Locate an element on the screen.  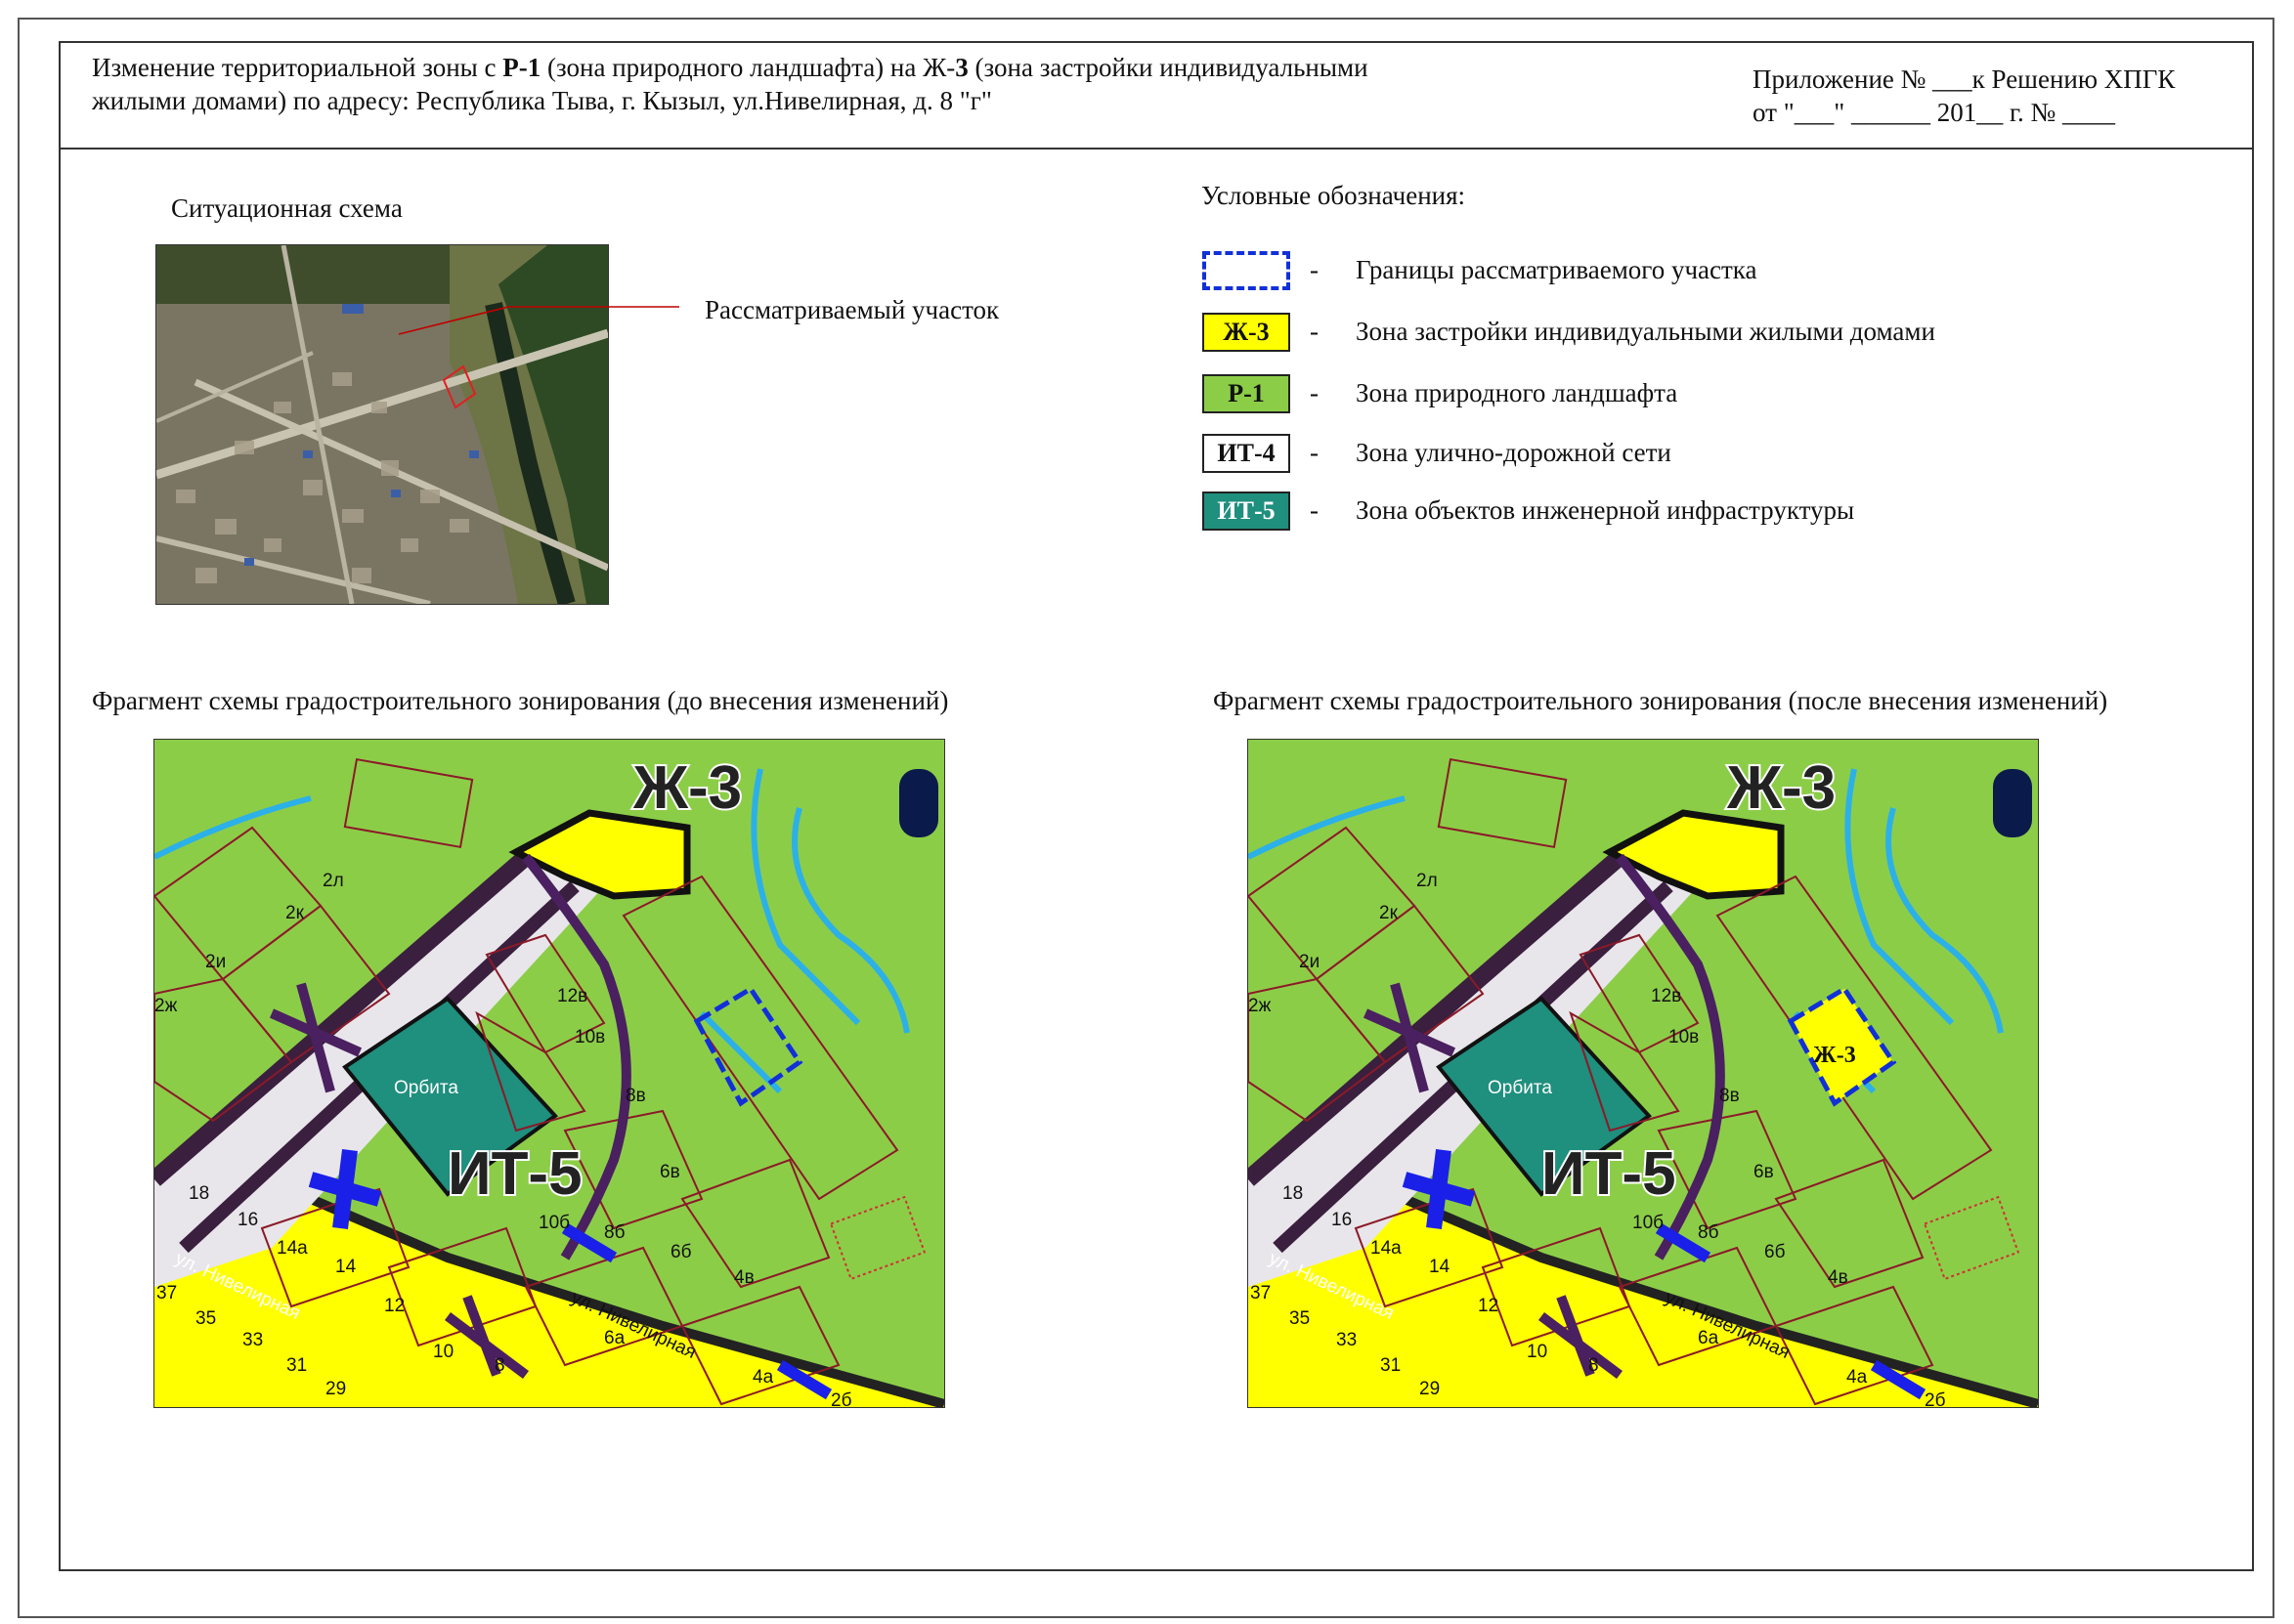
legend-text: Зона природного ландшафта is located at coordinates (1517, 393).